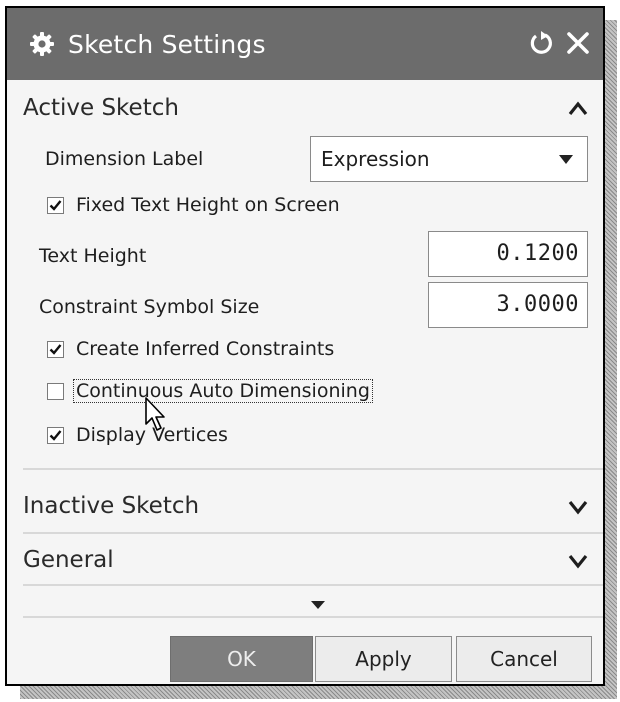  What do you see at coordinates (578, 108) in the screenshot?
I see `chevron-up-icon` at bounding box center [578, 108].